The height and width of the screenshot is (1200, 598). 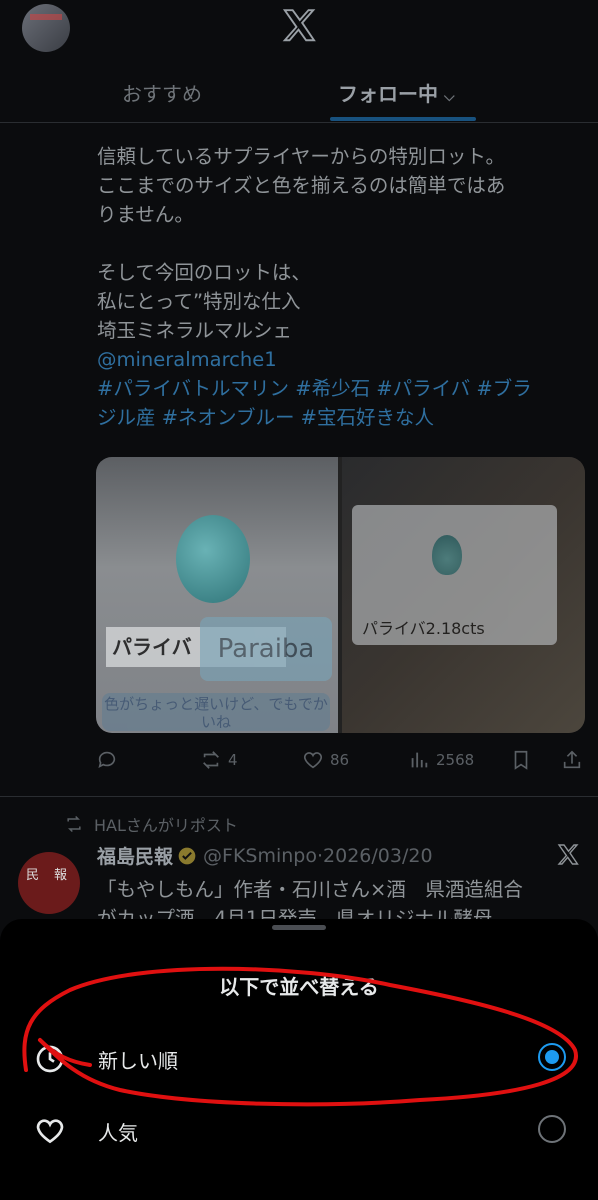 What do you see at coordinates (341, 388) in the screenshot?
I see `hashtags-line: #パライバトルマリン #希少石 #パライバ #ブラ` at bounding box center [341, 388].